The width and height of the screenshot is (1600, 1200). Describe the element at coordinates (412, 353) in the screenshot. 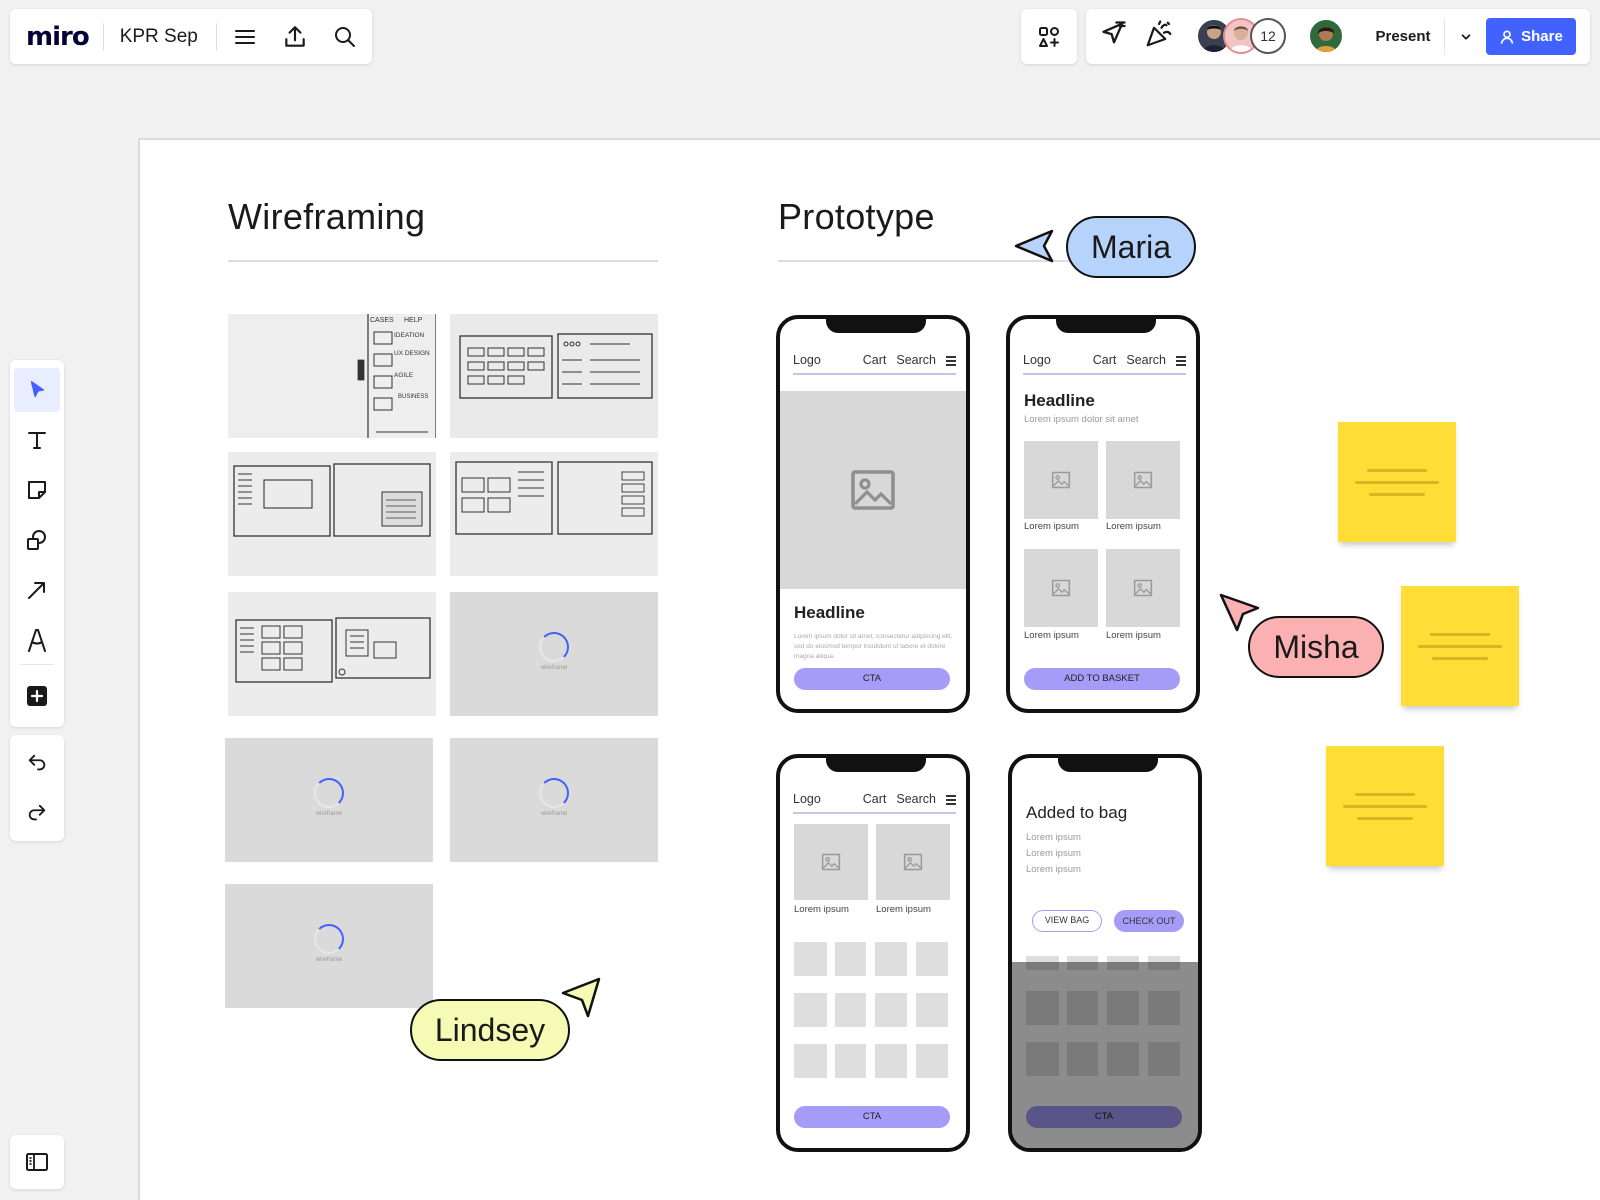

I see `sketch-note: UX DESIGN` at that location.